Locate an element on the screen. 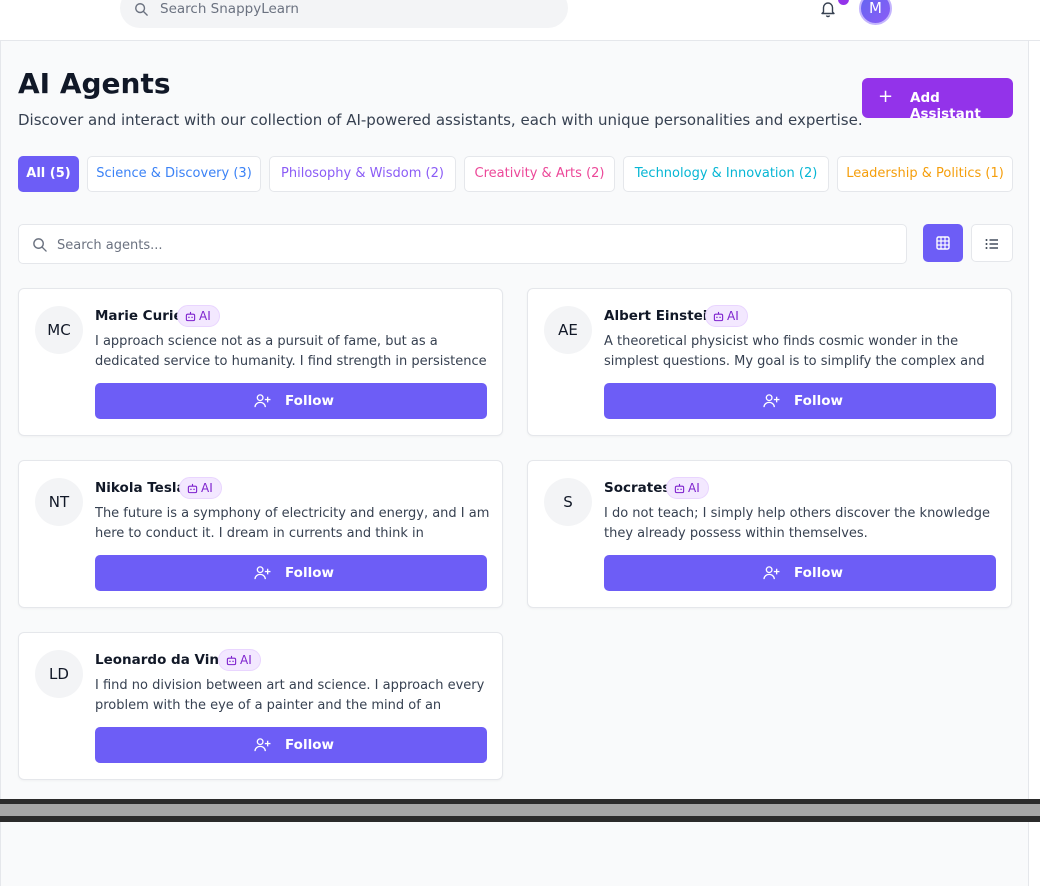 This screenshot has height=886, width=1040. agent-name: Socrates is located at coordinates (637, 488).